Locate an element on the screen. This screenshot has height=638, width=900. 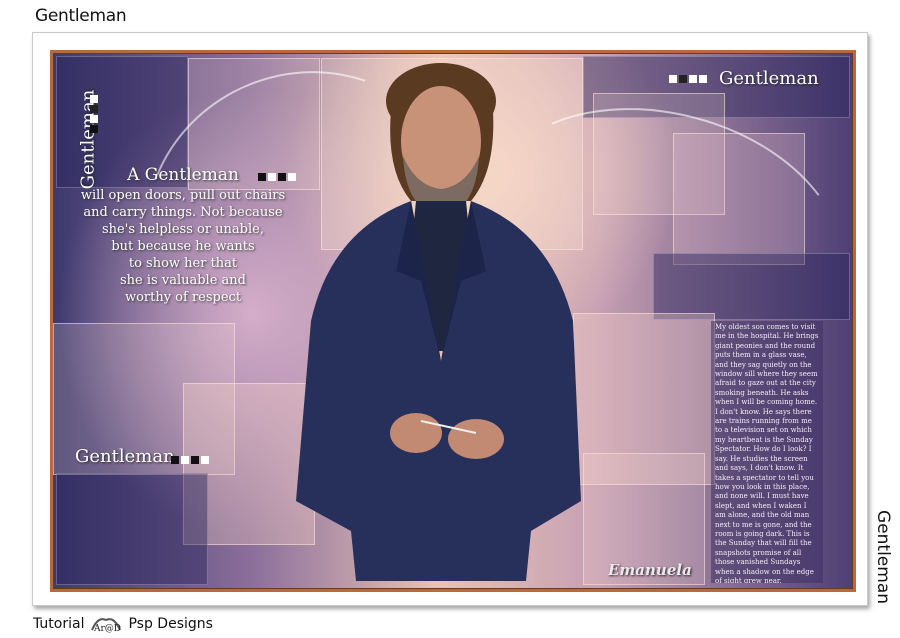
ar-d-logo-icon: Ar@D is located at coordinates (106, 624).